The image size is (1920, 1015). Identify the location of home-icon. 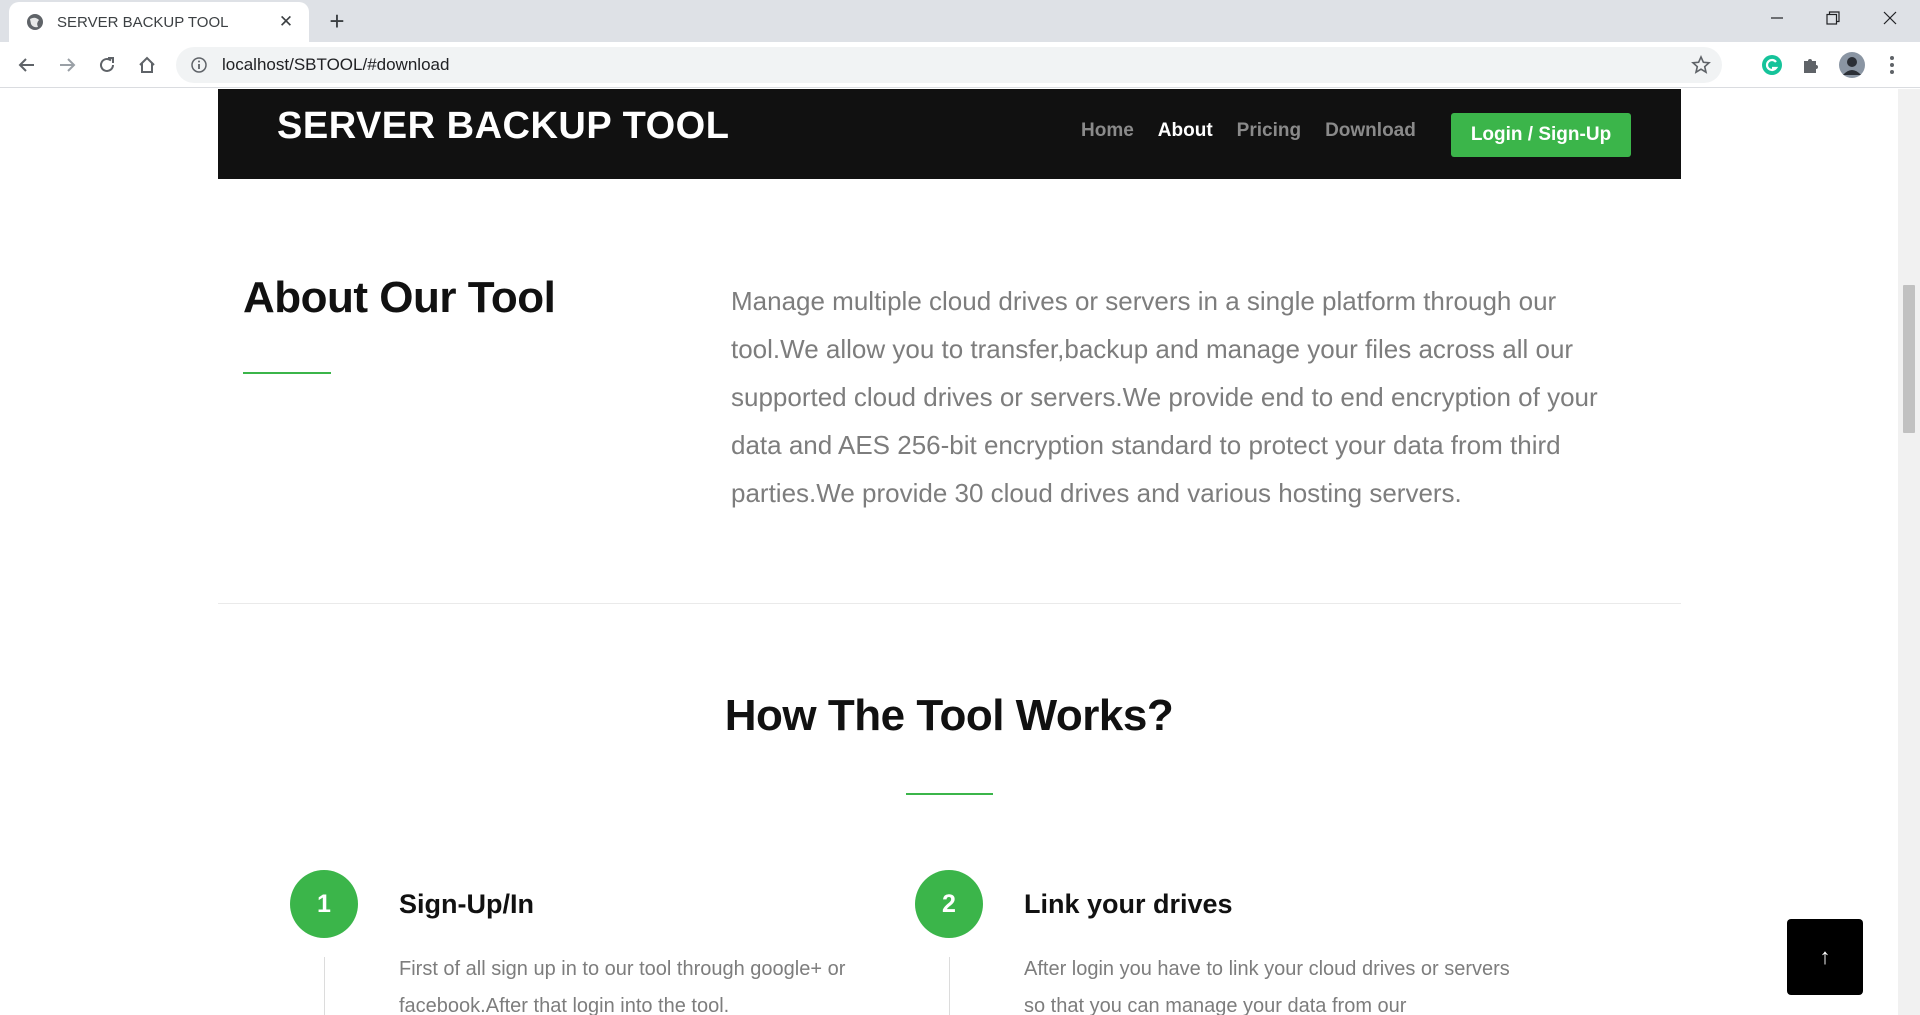
(147, 65).